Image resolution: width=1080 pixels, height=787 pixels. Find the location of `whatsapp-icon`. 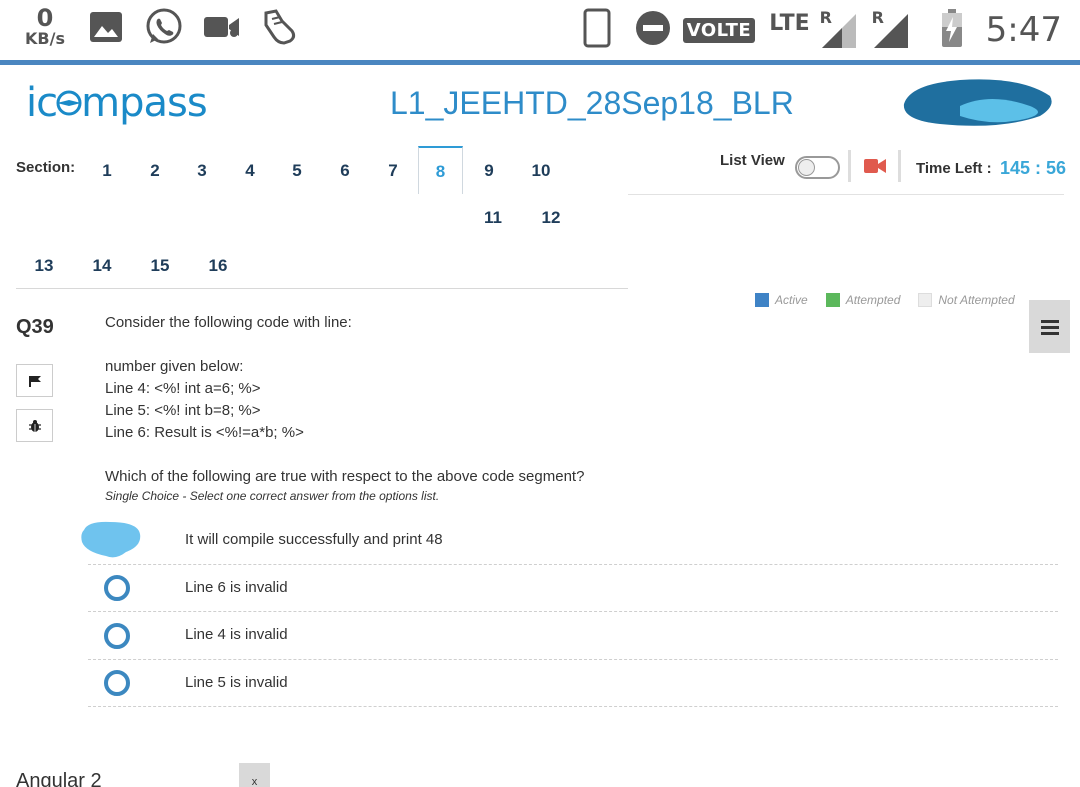

whatsapp-icon is located at coordinates (164, 27).